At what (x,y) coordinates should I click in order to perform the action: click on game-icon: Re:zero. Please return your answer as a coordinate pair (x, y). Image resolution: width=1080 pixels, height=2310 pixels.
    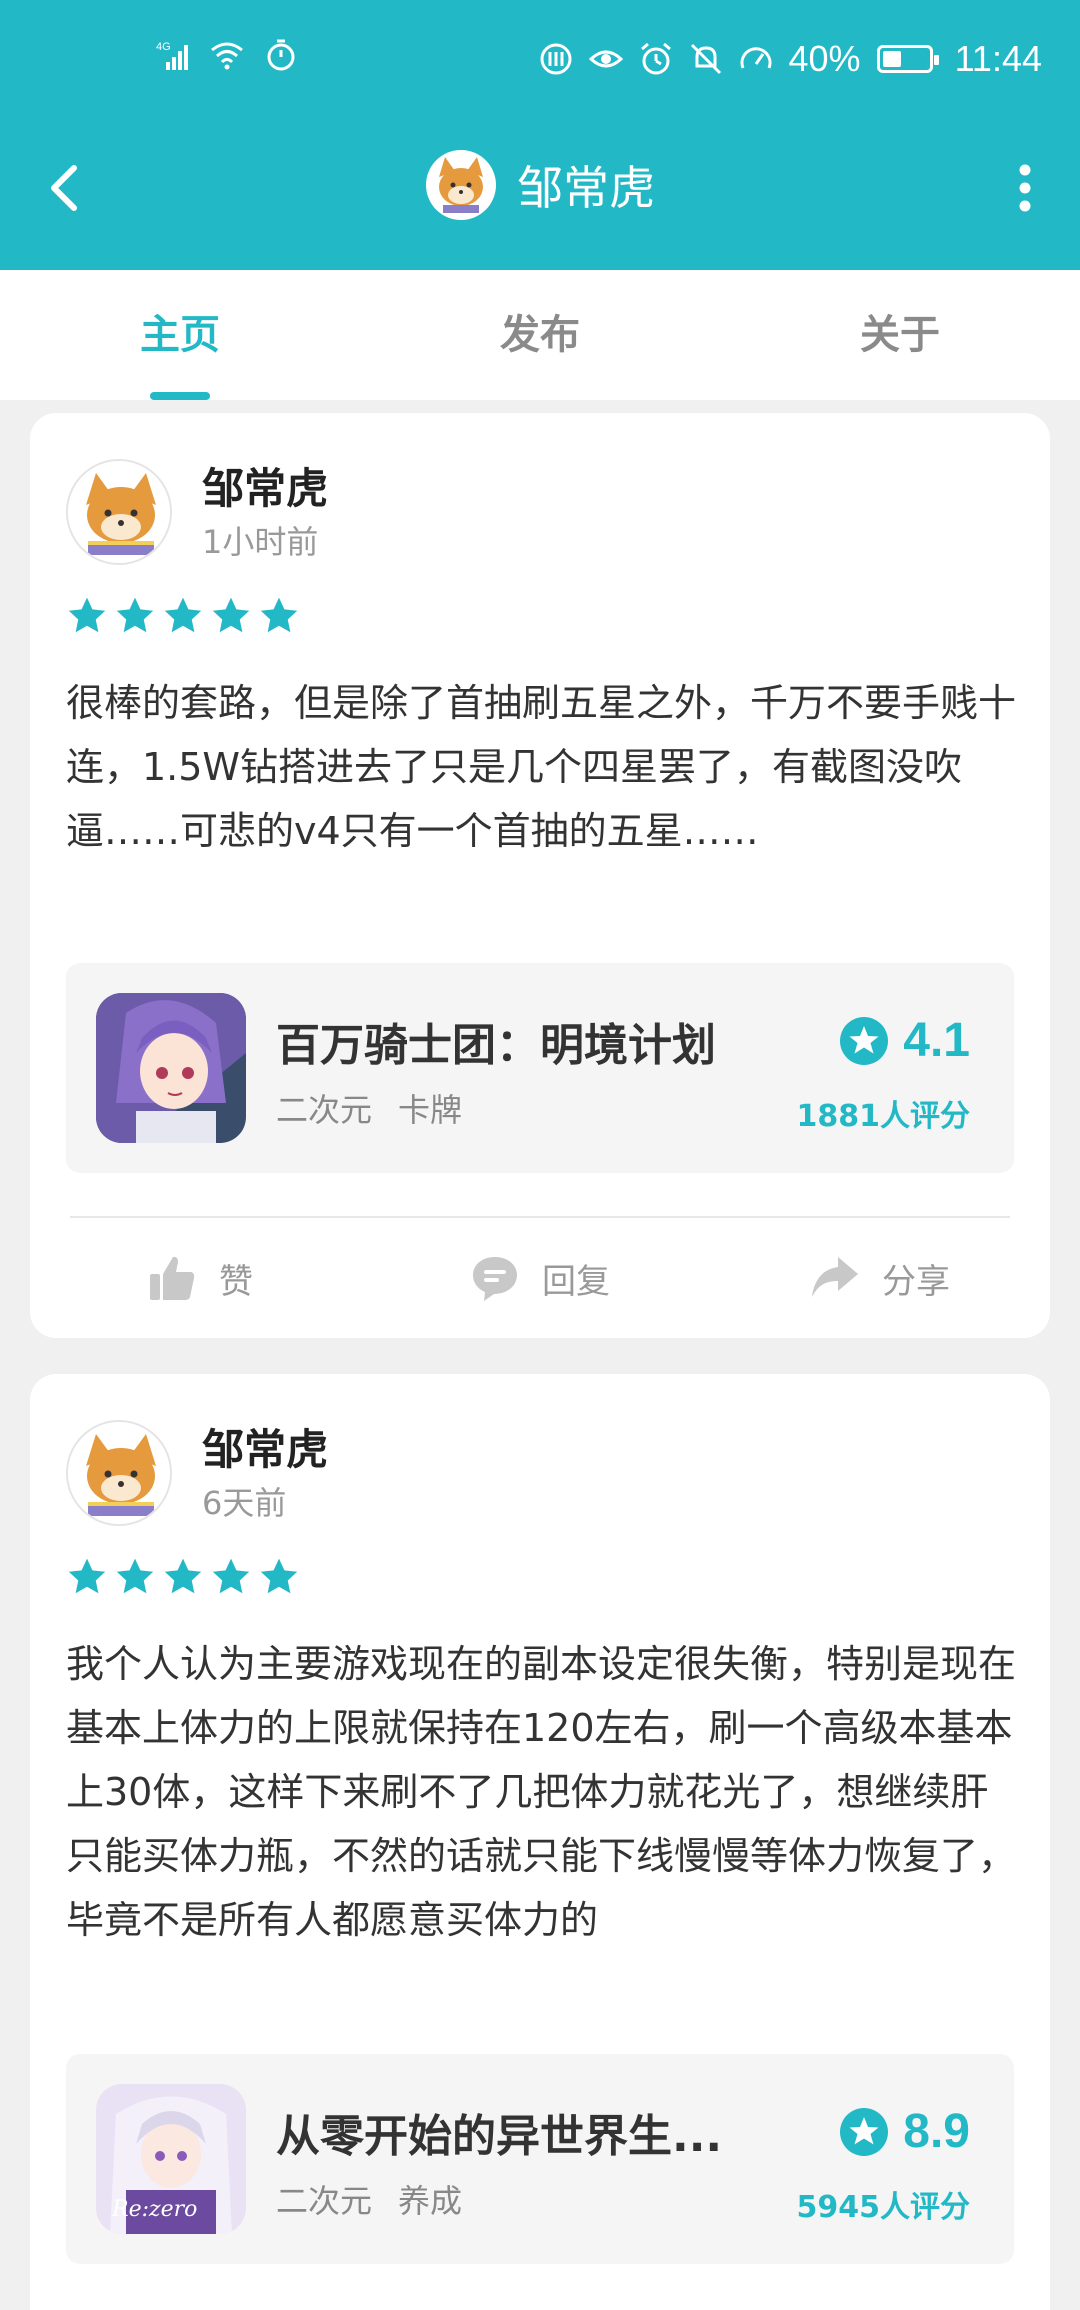
    Looking at the image, I should click on (171, 2159).